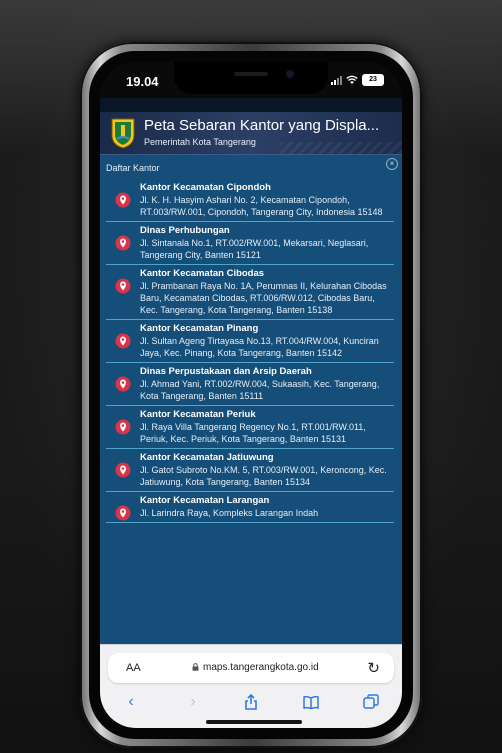 Image resolution: width=502 pixels, height=753 pixels. What do you see at coordinates (198, 414) in the screenshot?
I see `office-name: Kantor Kecamatan Periuk` at bounding box center [198, 414].